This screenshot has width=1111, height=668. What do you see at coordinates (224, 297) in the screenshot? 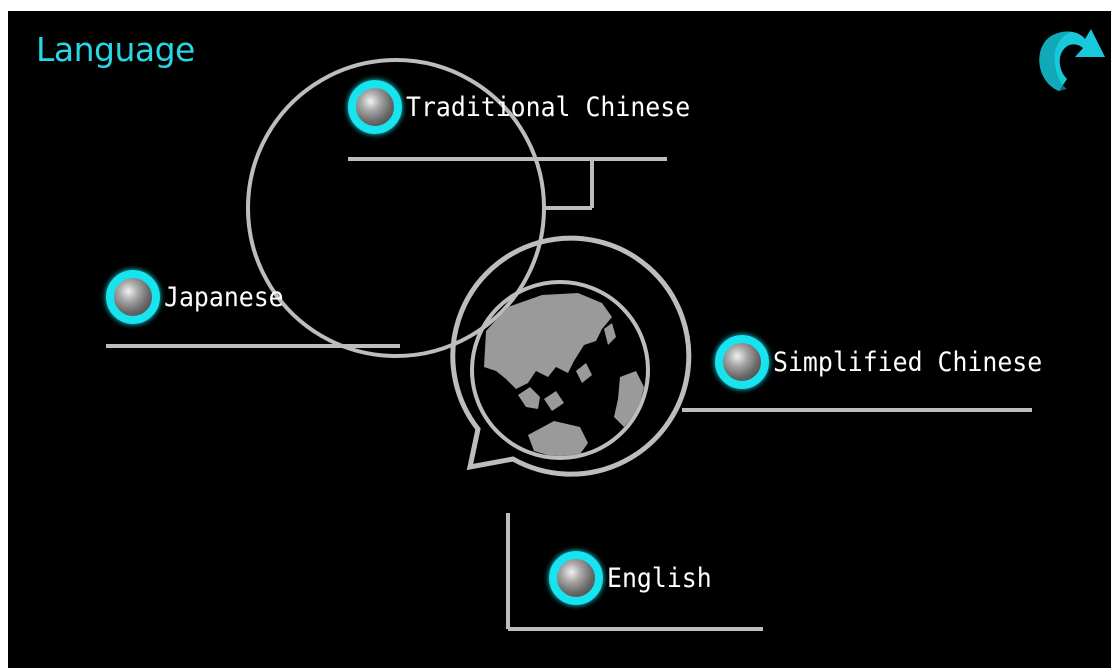
I see `language-label: Japanese` at bounding box center [224, 297].